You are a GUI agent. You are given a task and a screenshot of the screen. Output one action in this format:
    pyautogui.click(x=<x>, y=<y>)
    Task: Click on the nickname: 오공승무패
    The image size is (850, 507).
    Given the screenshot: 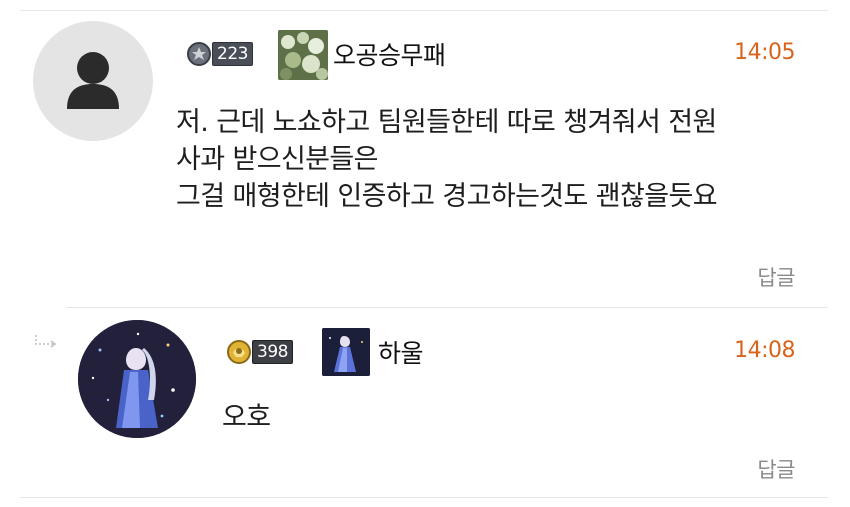 What is the action you would take?
    pyautogui.click(x=389, y=54)
    